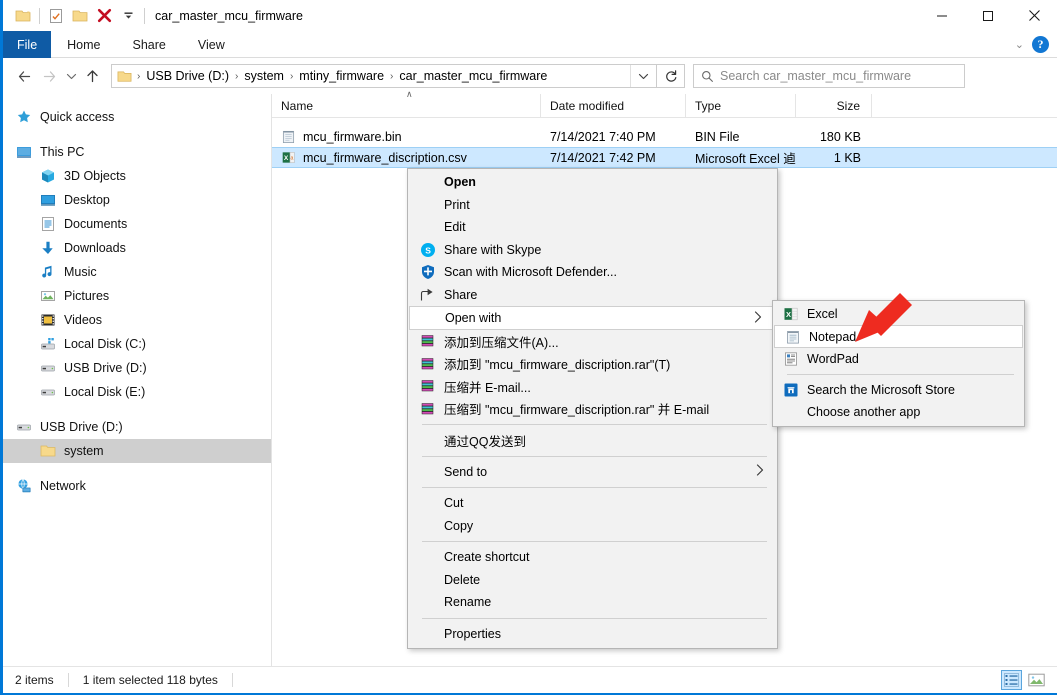 Image resolution: width=1057 pixels, height=695 pixels. Describe the element at coordinates (592, 602) in the screenshot. I see `menu-item-rename: Rename` at that location.